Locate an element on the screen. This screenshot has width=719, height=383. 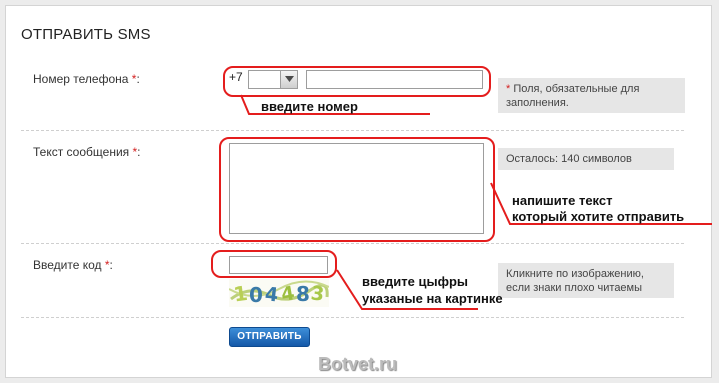
captcha-annotation-line2: указаные на картинке is located at coordinates (432, 298).